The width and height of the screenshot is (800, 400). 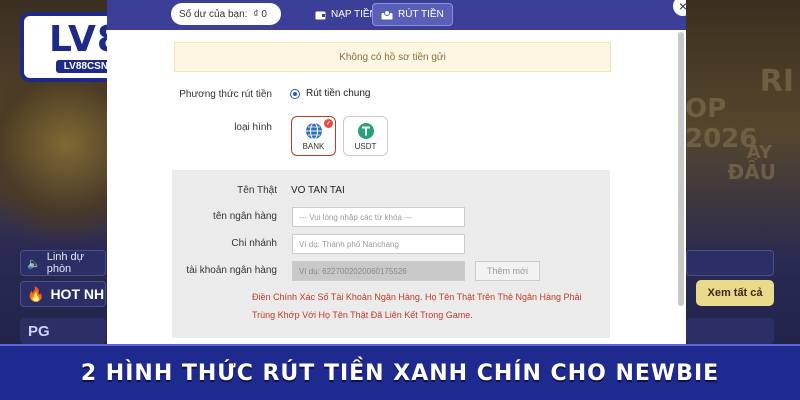 What do you see at coordinates (245, 216) in the screenshot?
I see `bank-name-label: tên ngân hàng` at bounding box center [245, 216].